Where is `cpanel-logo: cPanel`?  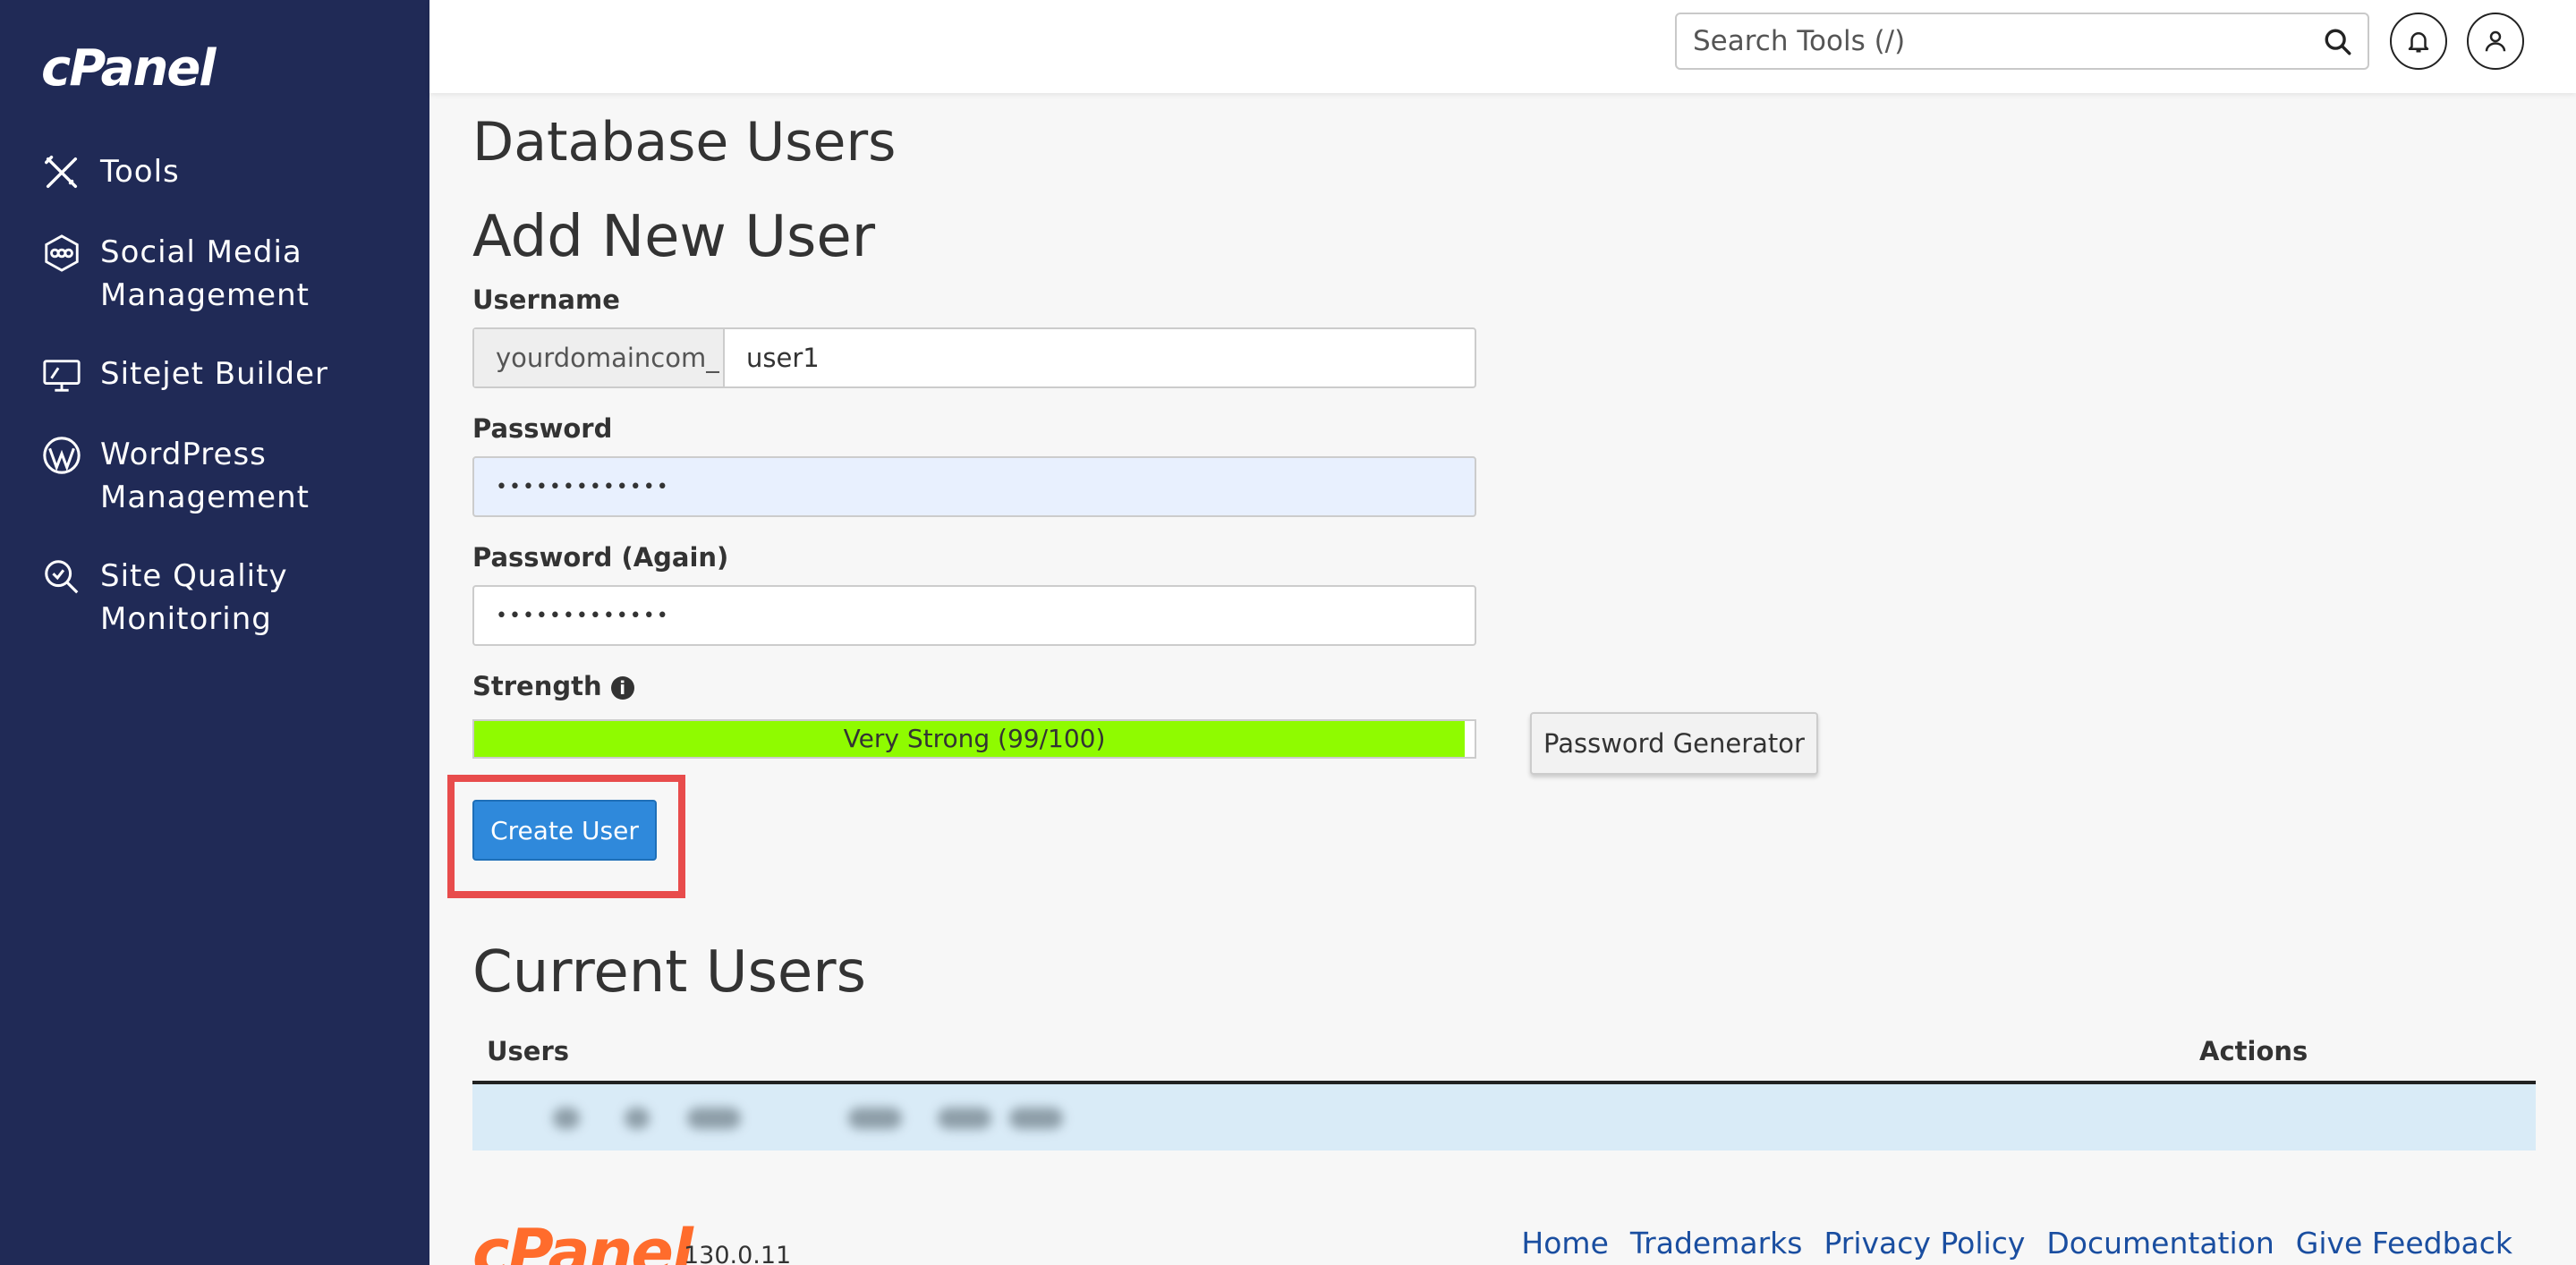
cpanel-logo: cPanel is located at coordinates (128, 68).